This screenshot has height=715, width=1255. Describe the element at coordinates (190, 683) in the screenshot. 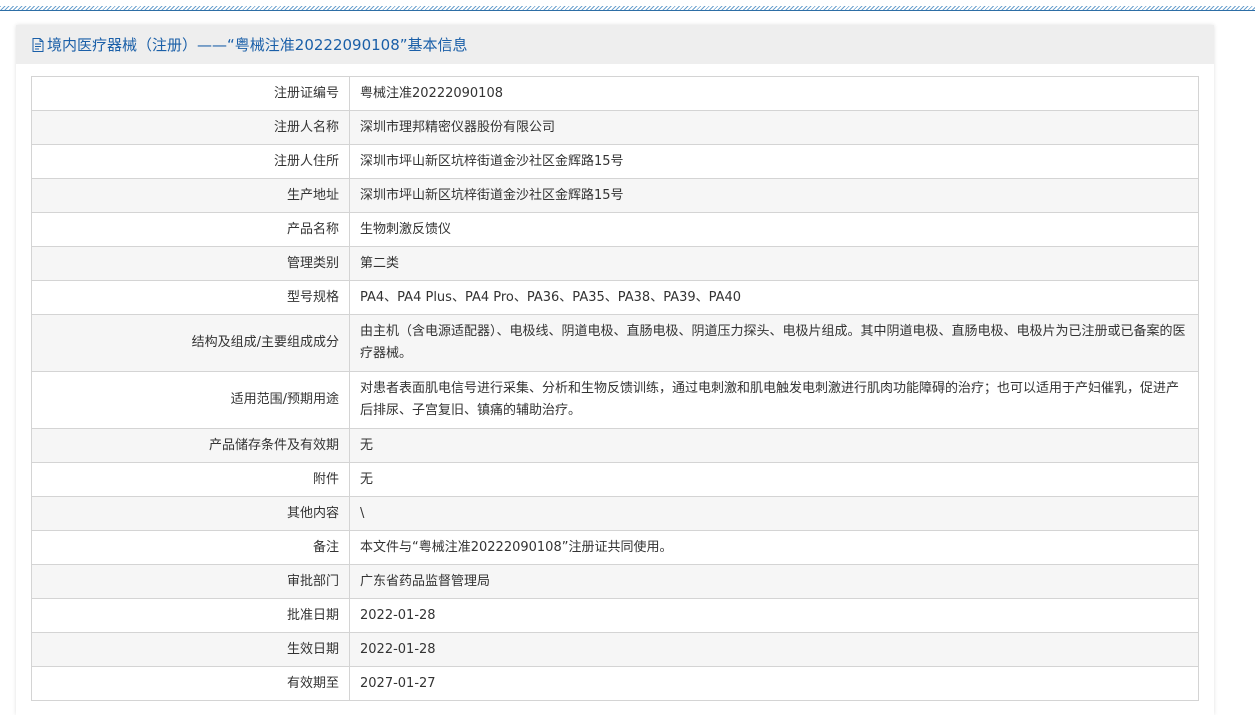

I see `field-label: 有效期至` at that location.